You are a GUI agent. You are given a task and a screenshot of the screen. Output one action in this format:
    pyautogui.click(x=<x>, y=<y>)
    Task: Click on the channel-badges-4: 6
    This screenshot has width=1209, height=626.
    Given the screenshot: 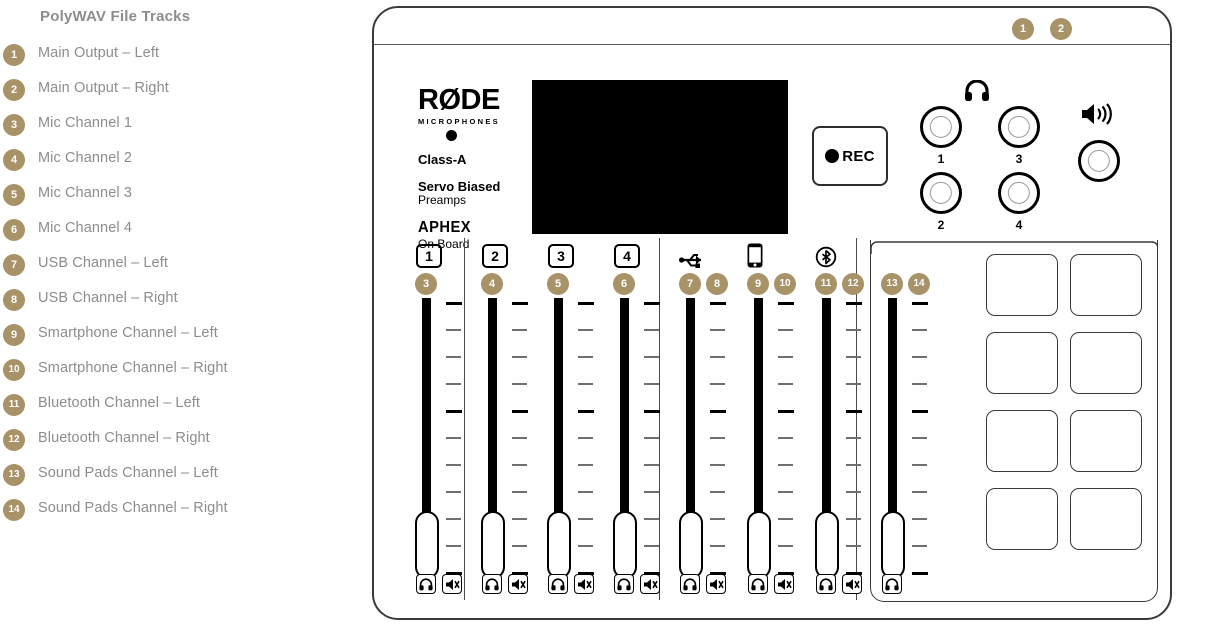 What is the action you would take?
    pyautogui.click(x=641, y=284)
    